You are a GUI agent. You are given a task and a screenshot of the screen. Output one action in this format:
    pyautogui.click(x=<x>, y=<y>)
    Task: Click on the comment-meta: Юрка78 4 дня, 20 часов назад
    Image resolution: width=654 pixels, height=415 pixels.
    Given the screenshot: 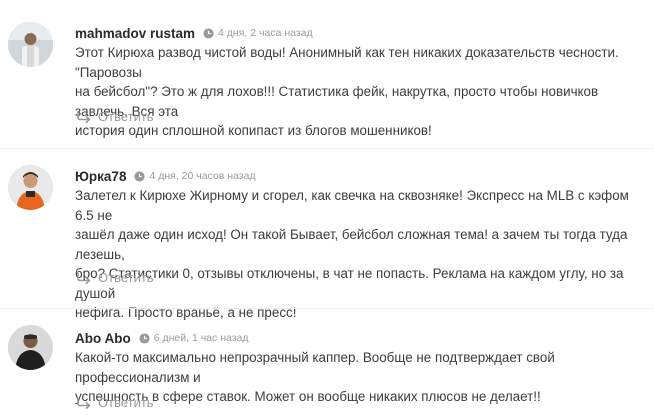 What is the action you would take?
    pyautogui.click(x=165, y=176)
    